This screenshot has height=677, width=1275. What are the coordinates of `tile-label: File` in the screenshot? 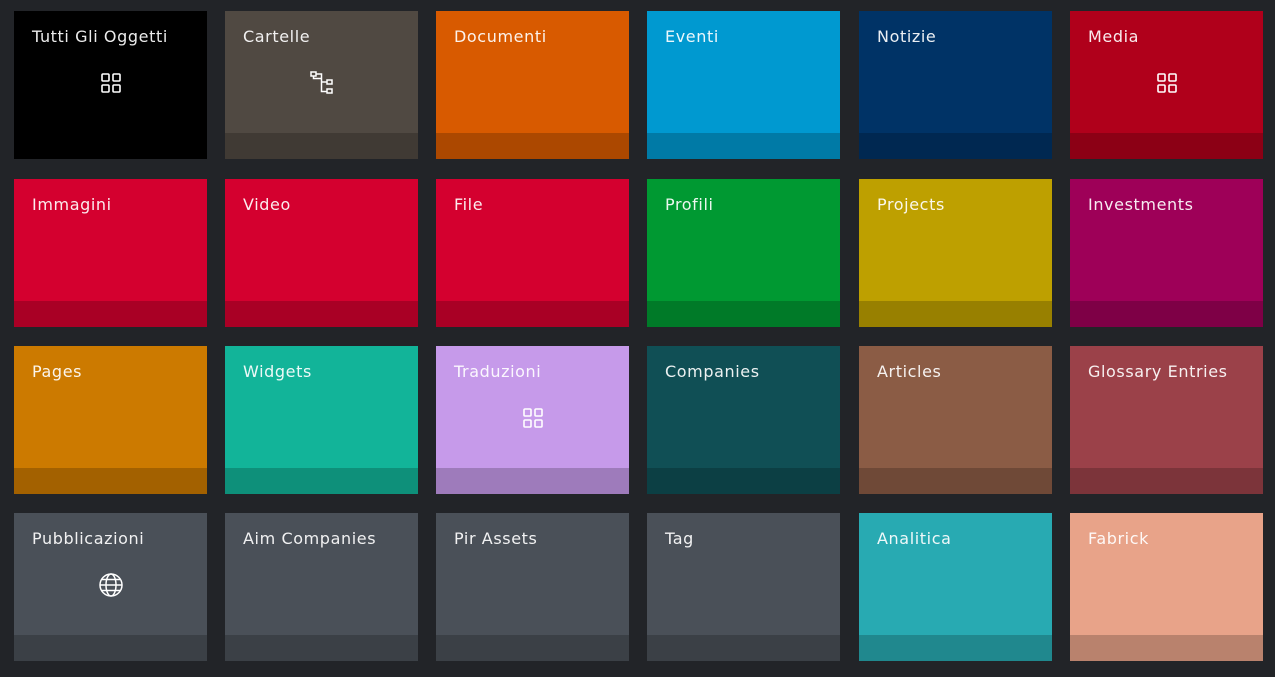 It's located at (469, 204).